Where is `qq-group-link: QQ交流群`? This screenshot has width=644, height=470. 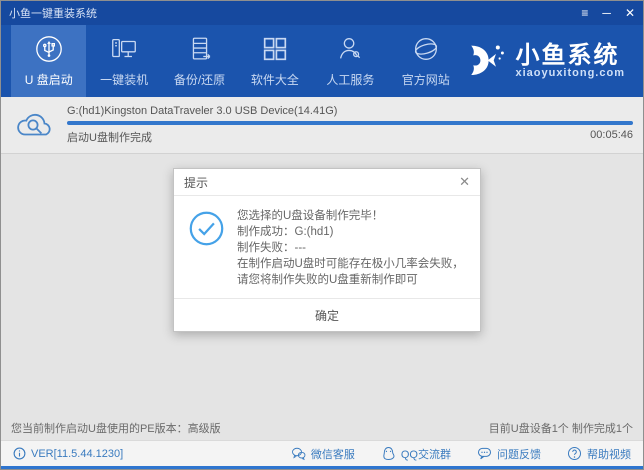
qq-group-link: QQ交流群 is located at coordinates (416, 454).